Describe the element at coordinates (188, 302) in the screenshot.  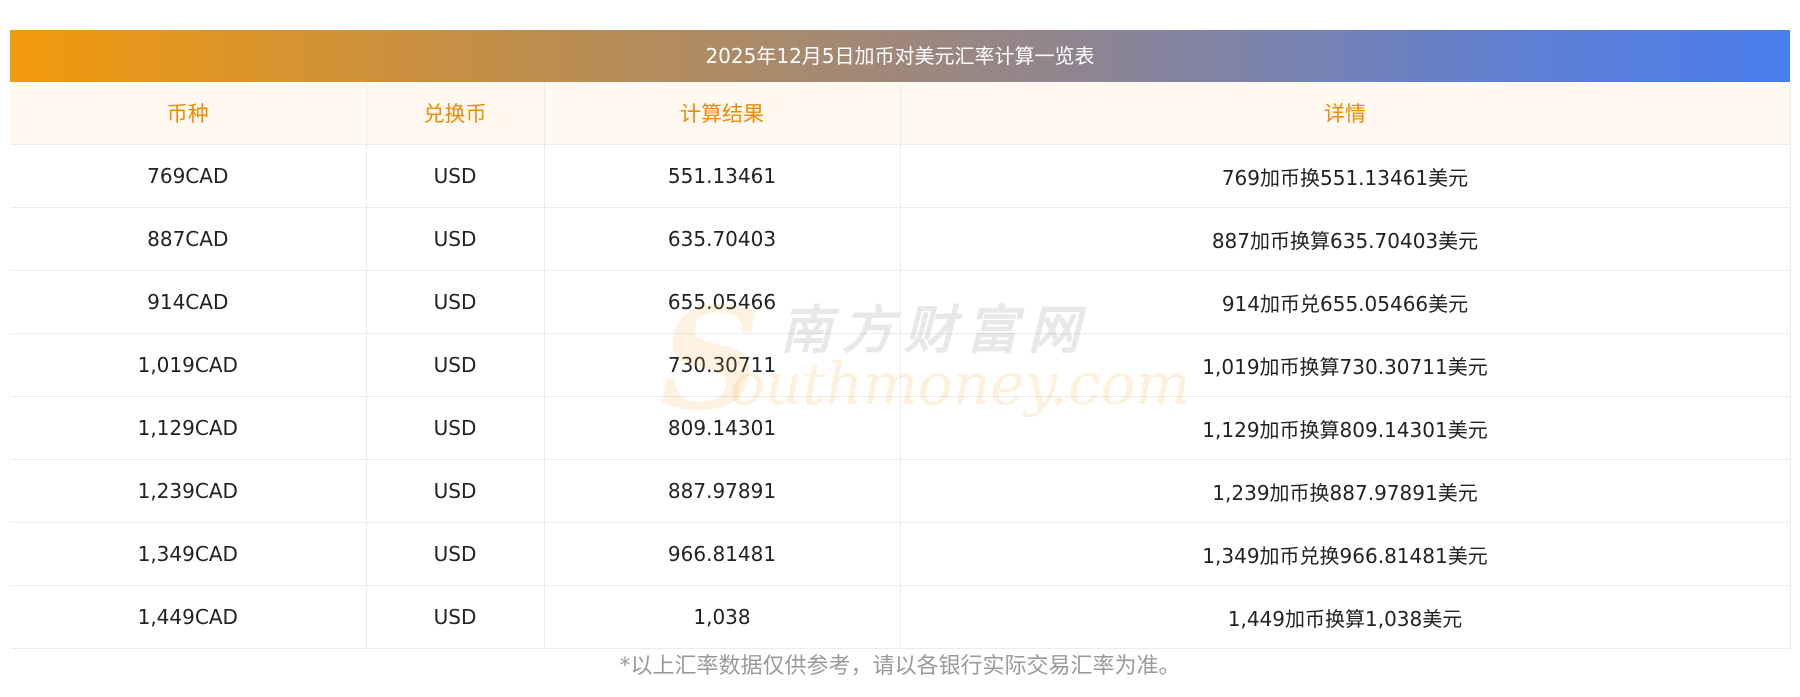
I see `cell-currency: 914CAD` at that location.